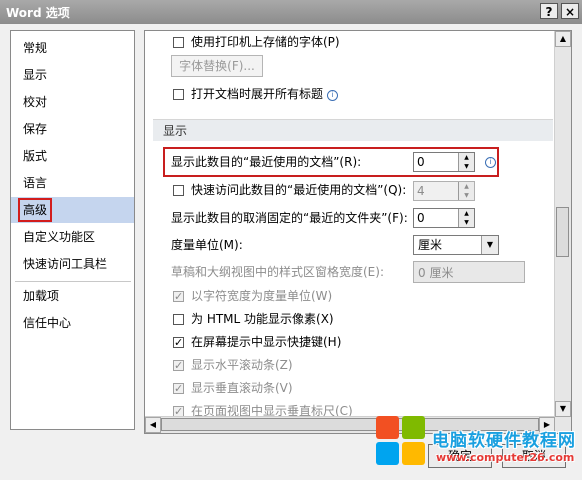 This screenshot has width=582, height=480. Describe the element at coordinates (456, 245) in the screenshot. I see `measurement-units-select: 厘米 ▼` at that location.